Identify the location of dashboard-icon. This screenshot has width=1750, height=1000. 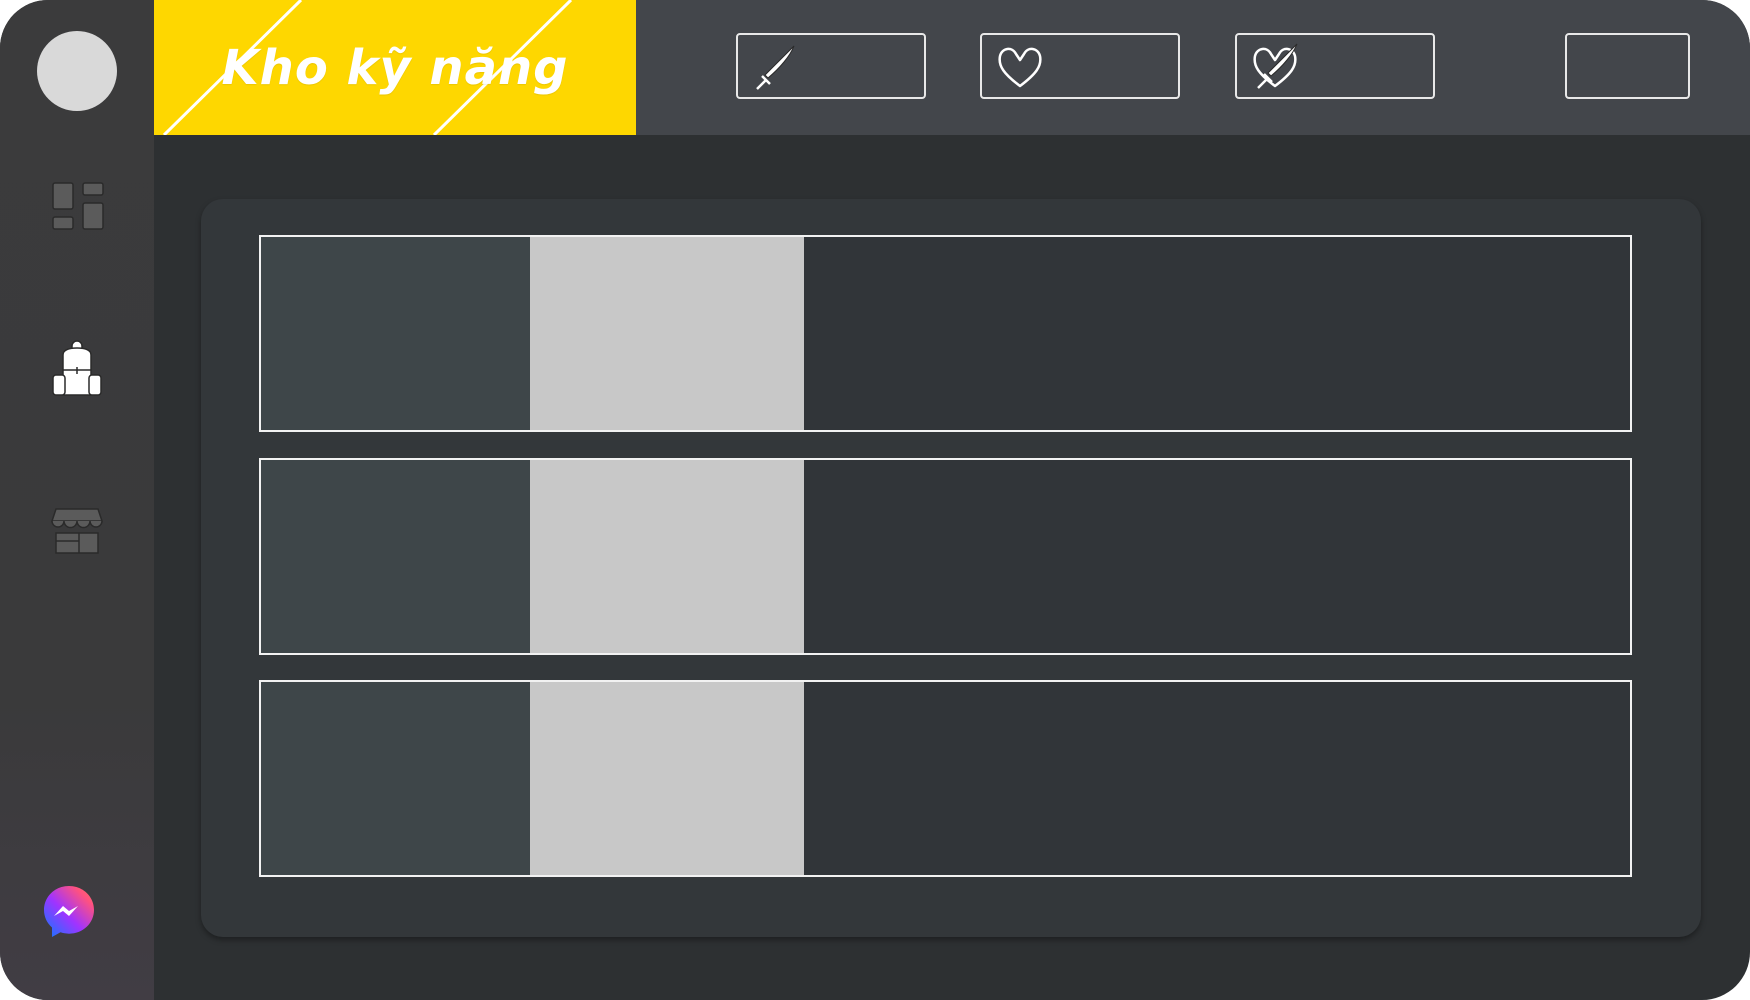
(78, 206).